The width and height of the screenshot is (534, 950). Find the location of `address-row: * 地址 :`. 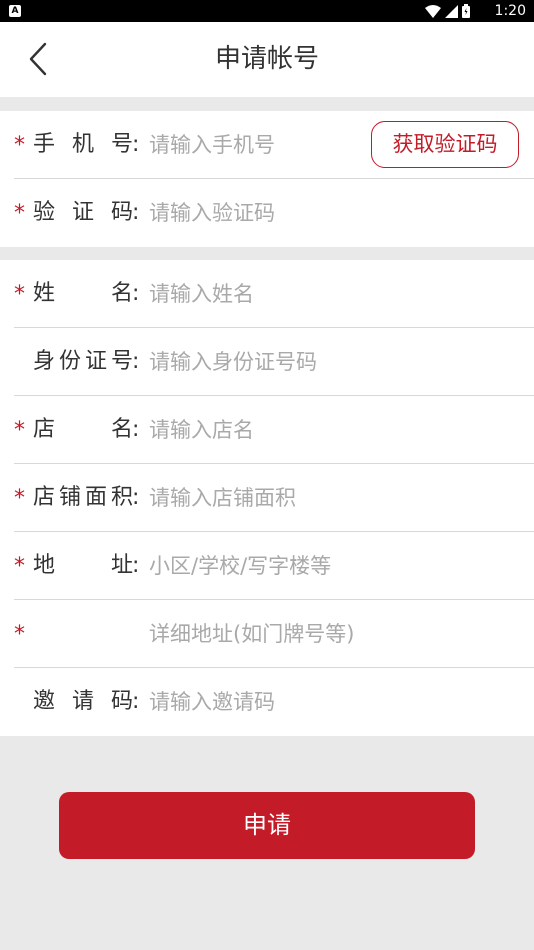

address-row: * 地址 : is located at coordinates (267, 566).